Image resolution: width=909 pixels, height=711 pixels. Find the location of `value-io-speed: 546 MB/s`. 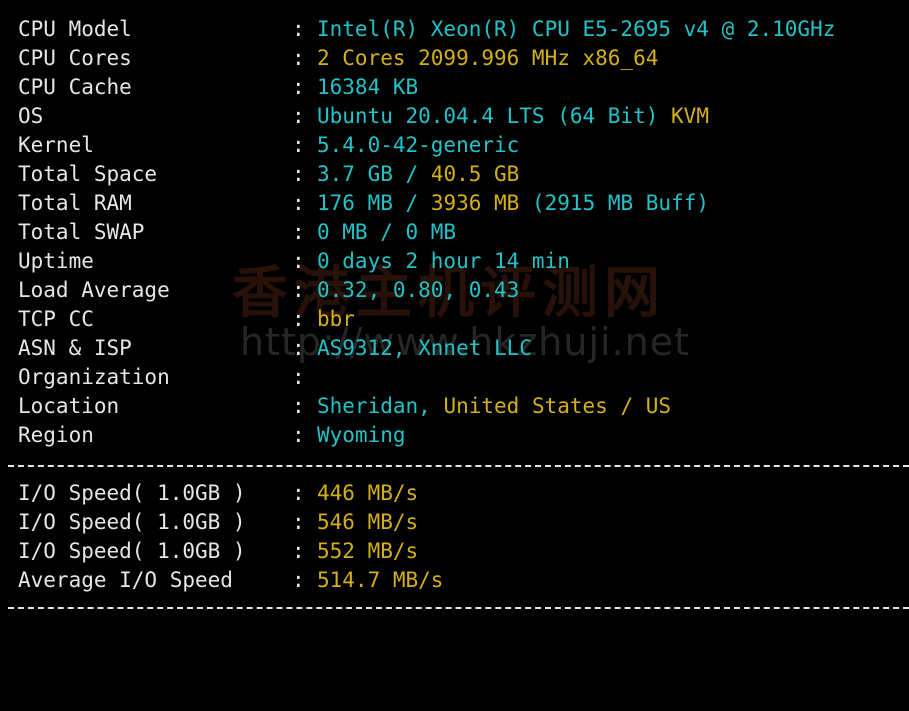

value-io-speed: 546 MB/s is located at coordinates (368, 522).